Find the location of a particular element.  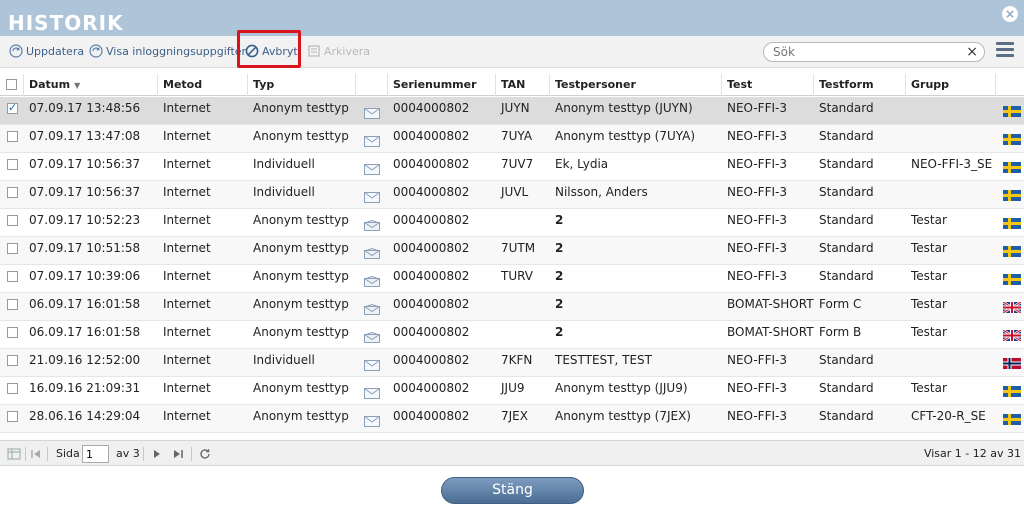

cell-tan is located at coordinates (523, 332).